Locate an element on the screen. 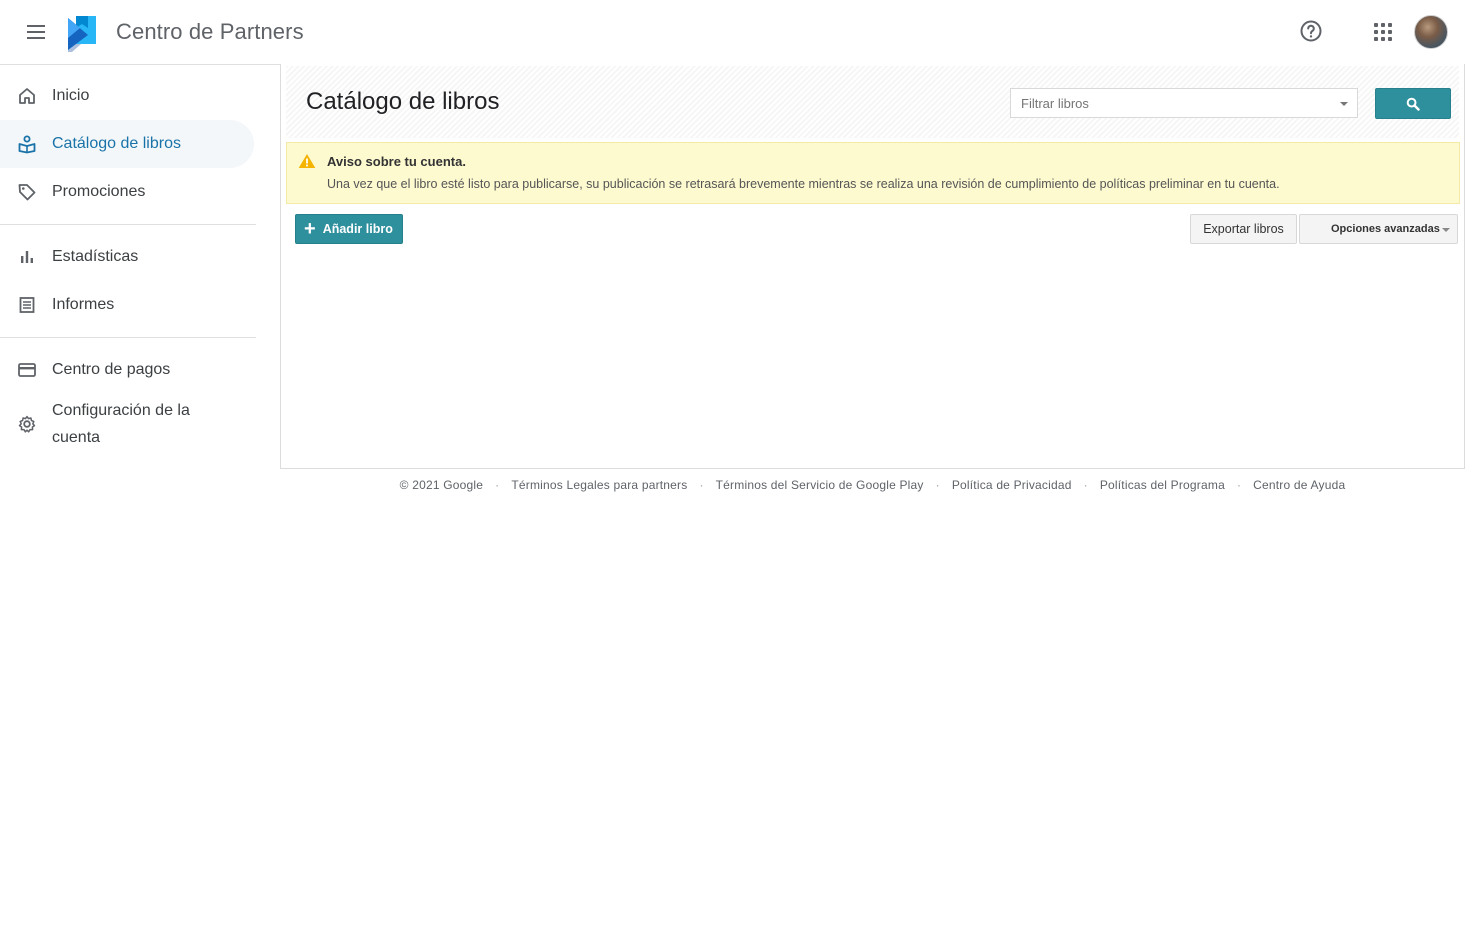  search-button is located at coordinates (1413, 103).